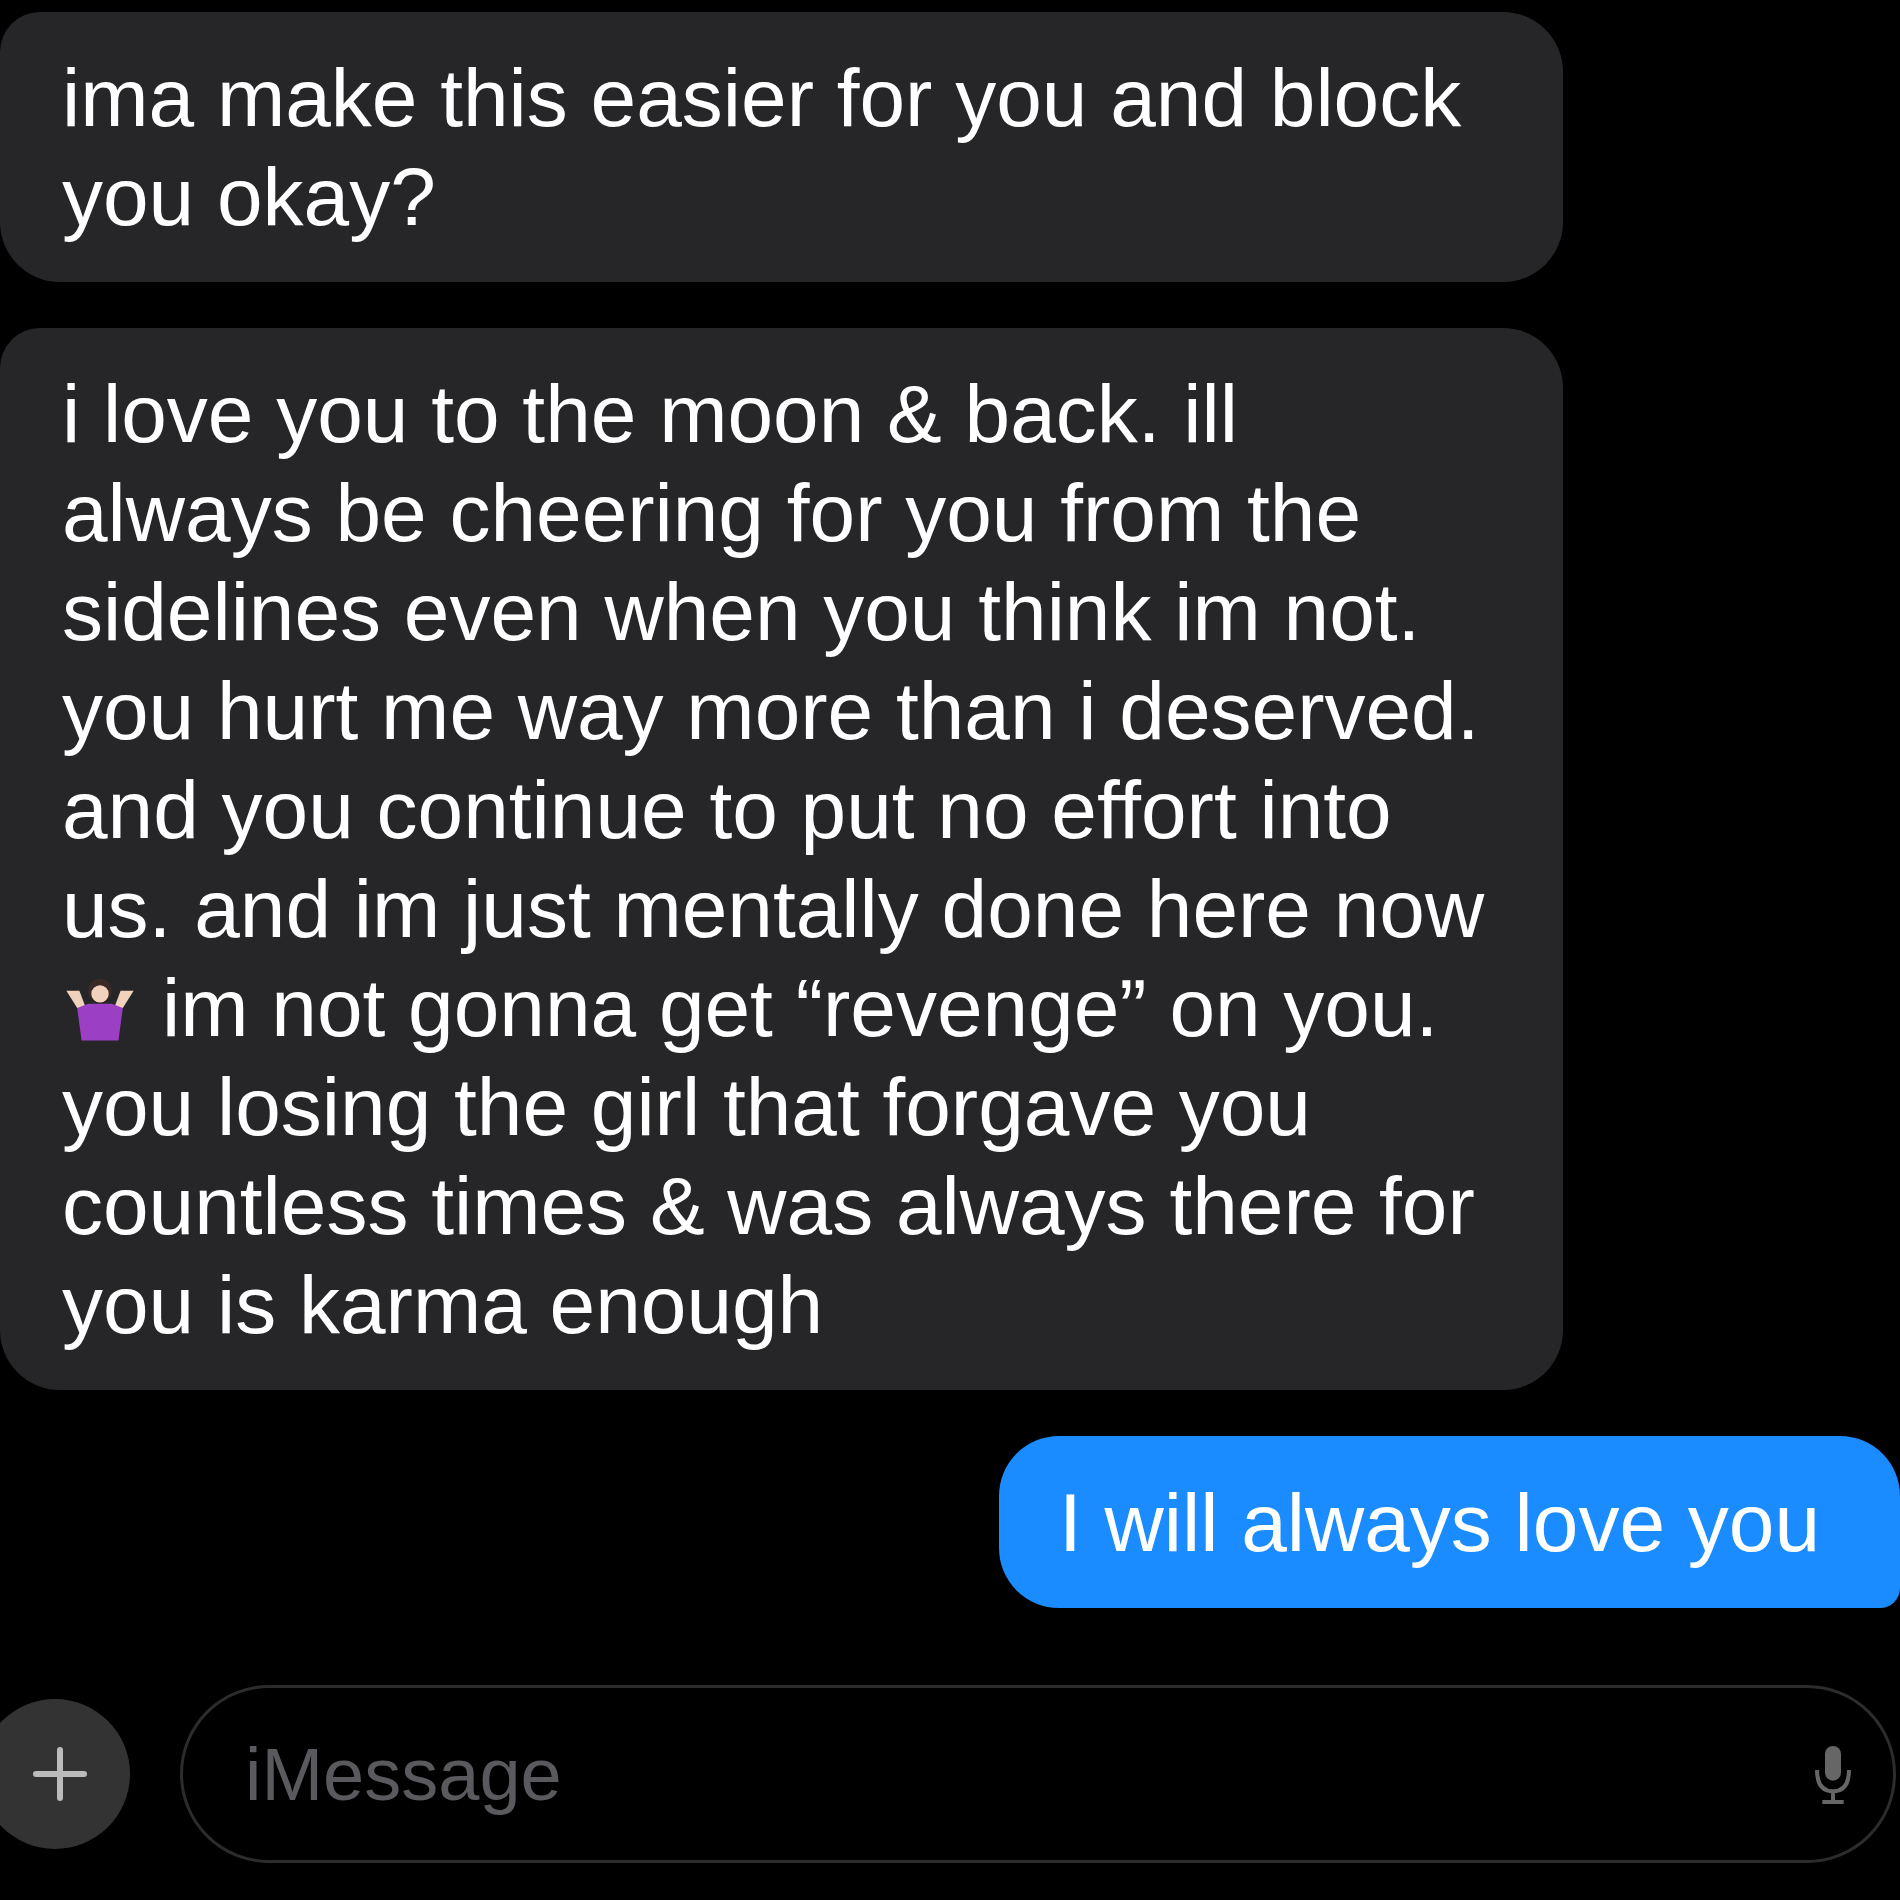 The image size is (1900, 1900). What do you see at coordinates (768, 1206) in the screenshot?
I see `message-text: you losing the girl that forgave you countless times & was always there for you is karma enough` at bounding box center [768, 1206].